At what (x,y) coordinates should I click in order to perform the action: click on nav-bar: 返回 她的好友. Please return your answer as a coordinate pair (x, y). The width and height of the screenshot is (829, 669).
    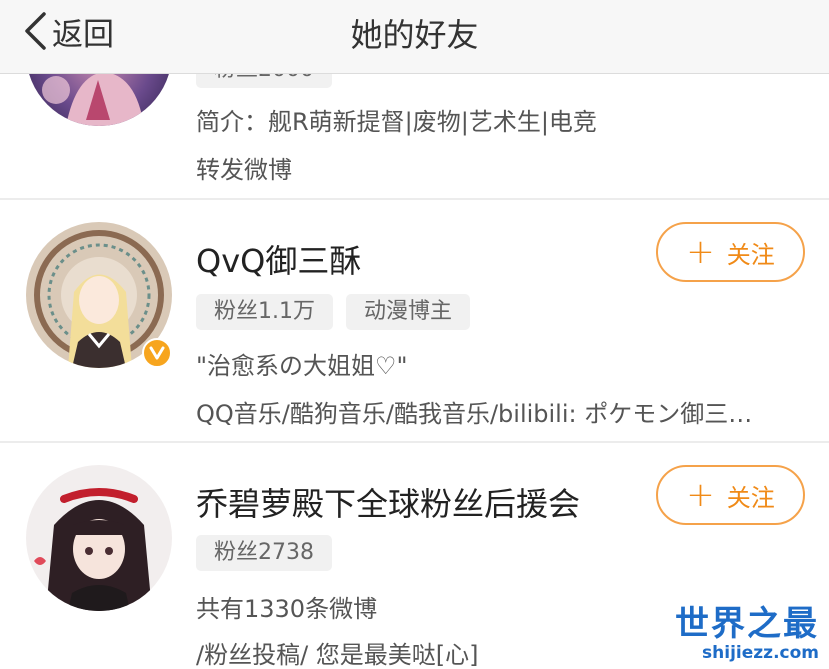
    Looking at the image, I should click on (414, 37).